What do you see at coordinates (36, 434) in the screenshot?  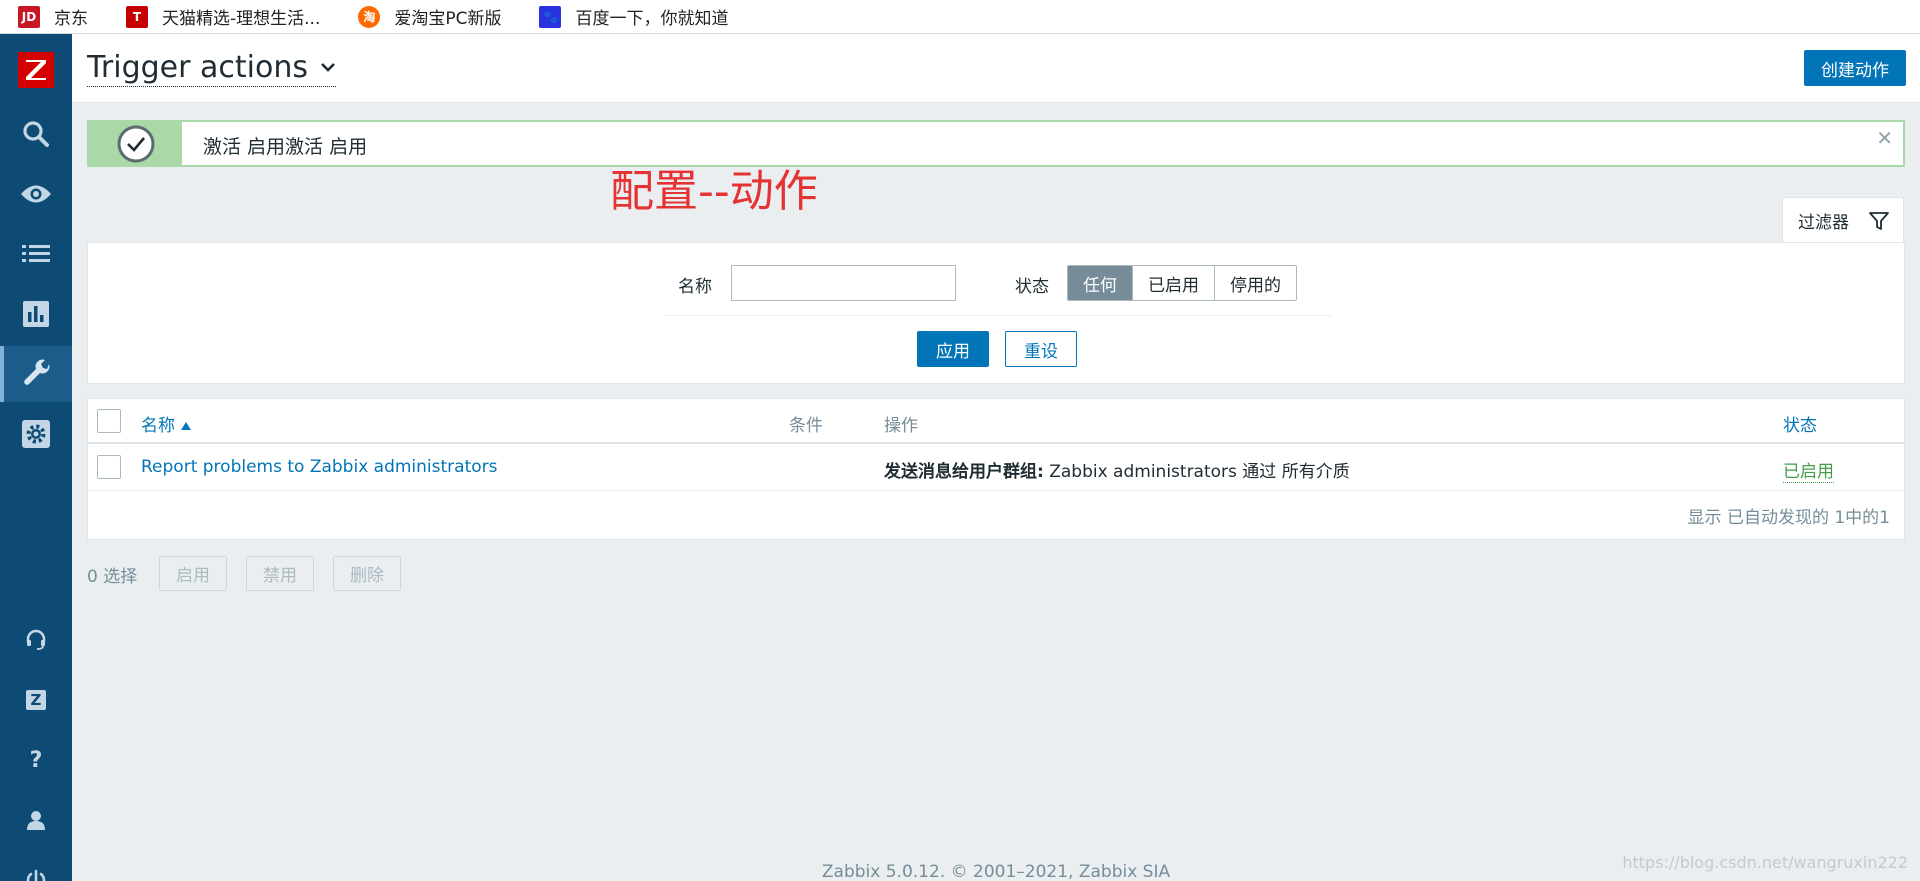 I see `administration-gear-icon` at bounding box center [36, 434].